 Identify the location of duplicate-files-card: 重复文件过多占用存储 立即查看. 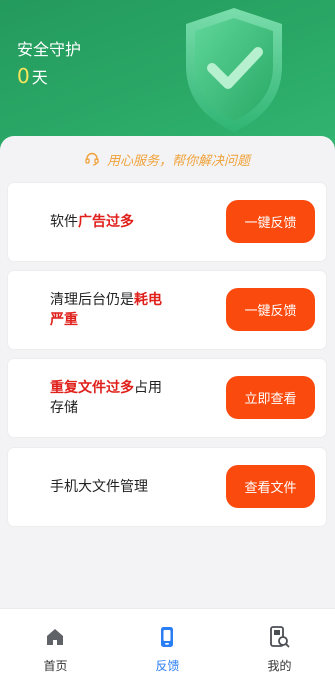
(167, 398).